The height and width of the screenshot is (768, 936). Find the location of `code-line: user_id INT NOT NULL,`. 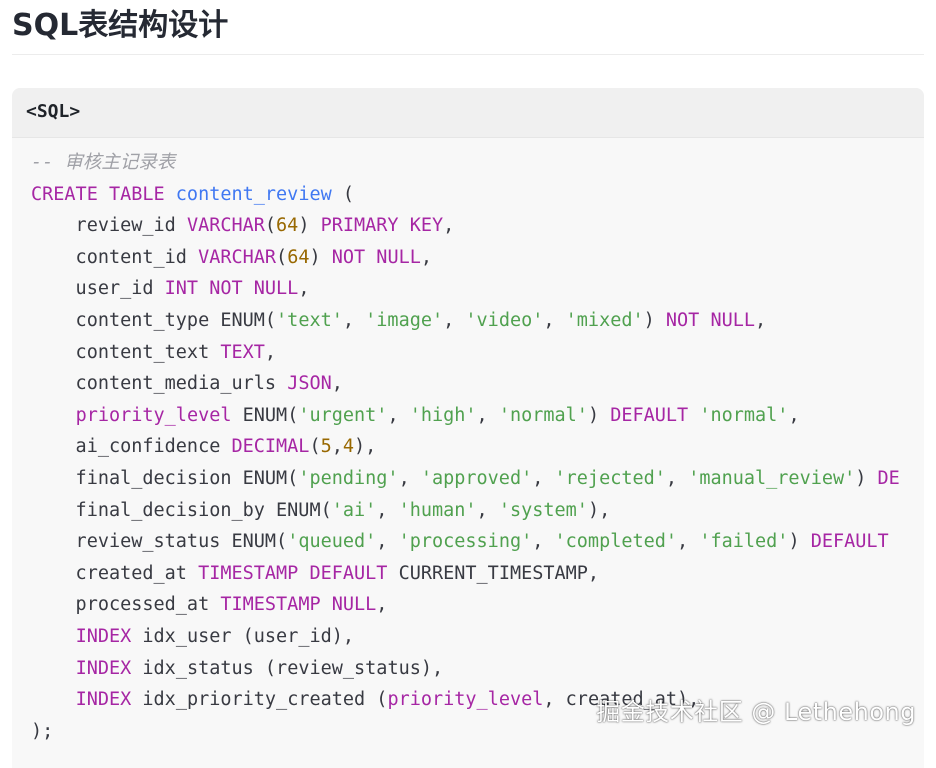

code-line: user_id INT NOT NULL, is located at coordinates (465, 289).